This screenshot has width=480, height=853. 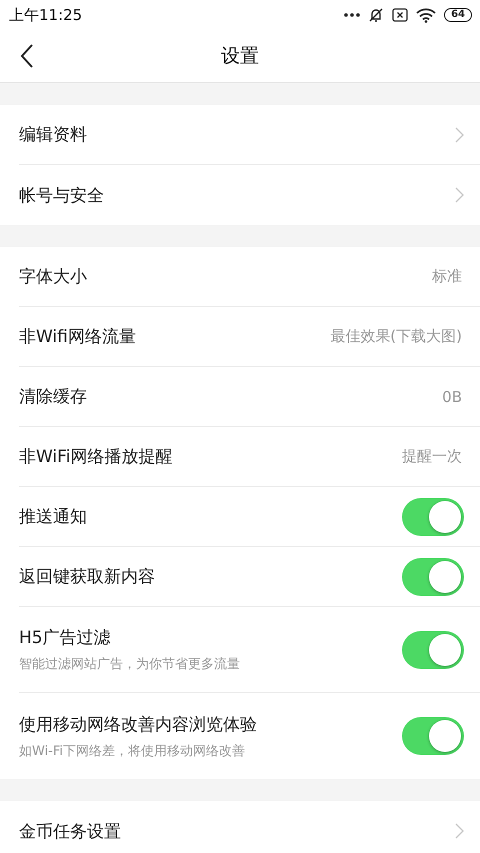 What do you see at coordinates (65, 638) in the screenshot?
I see `setting-label: H5广告过滤` at bounding box center [65, 638].